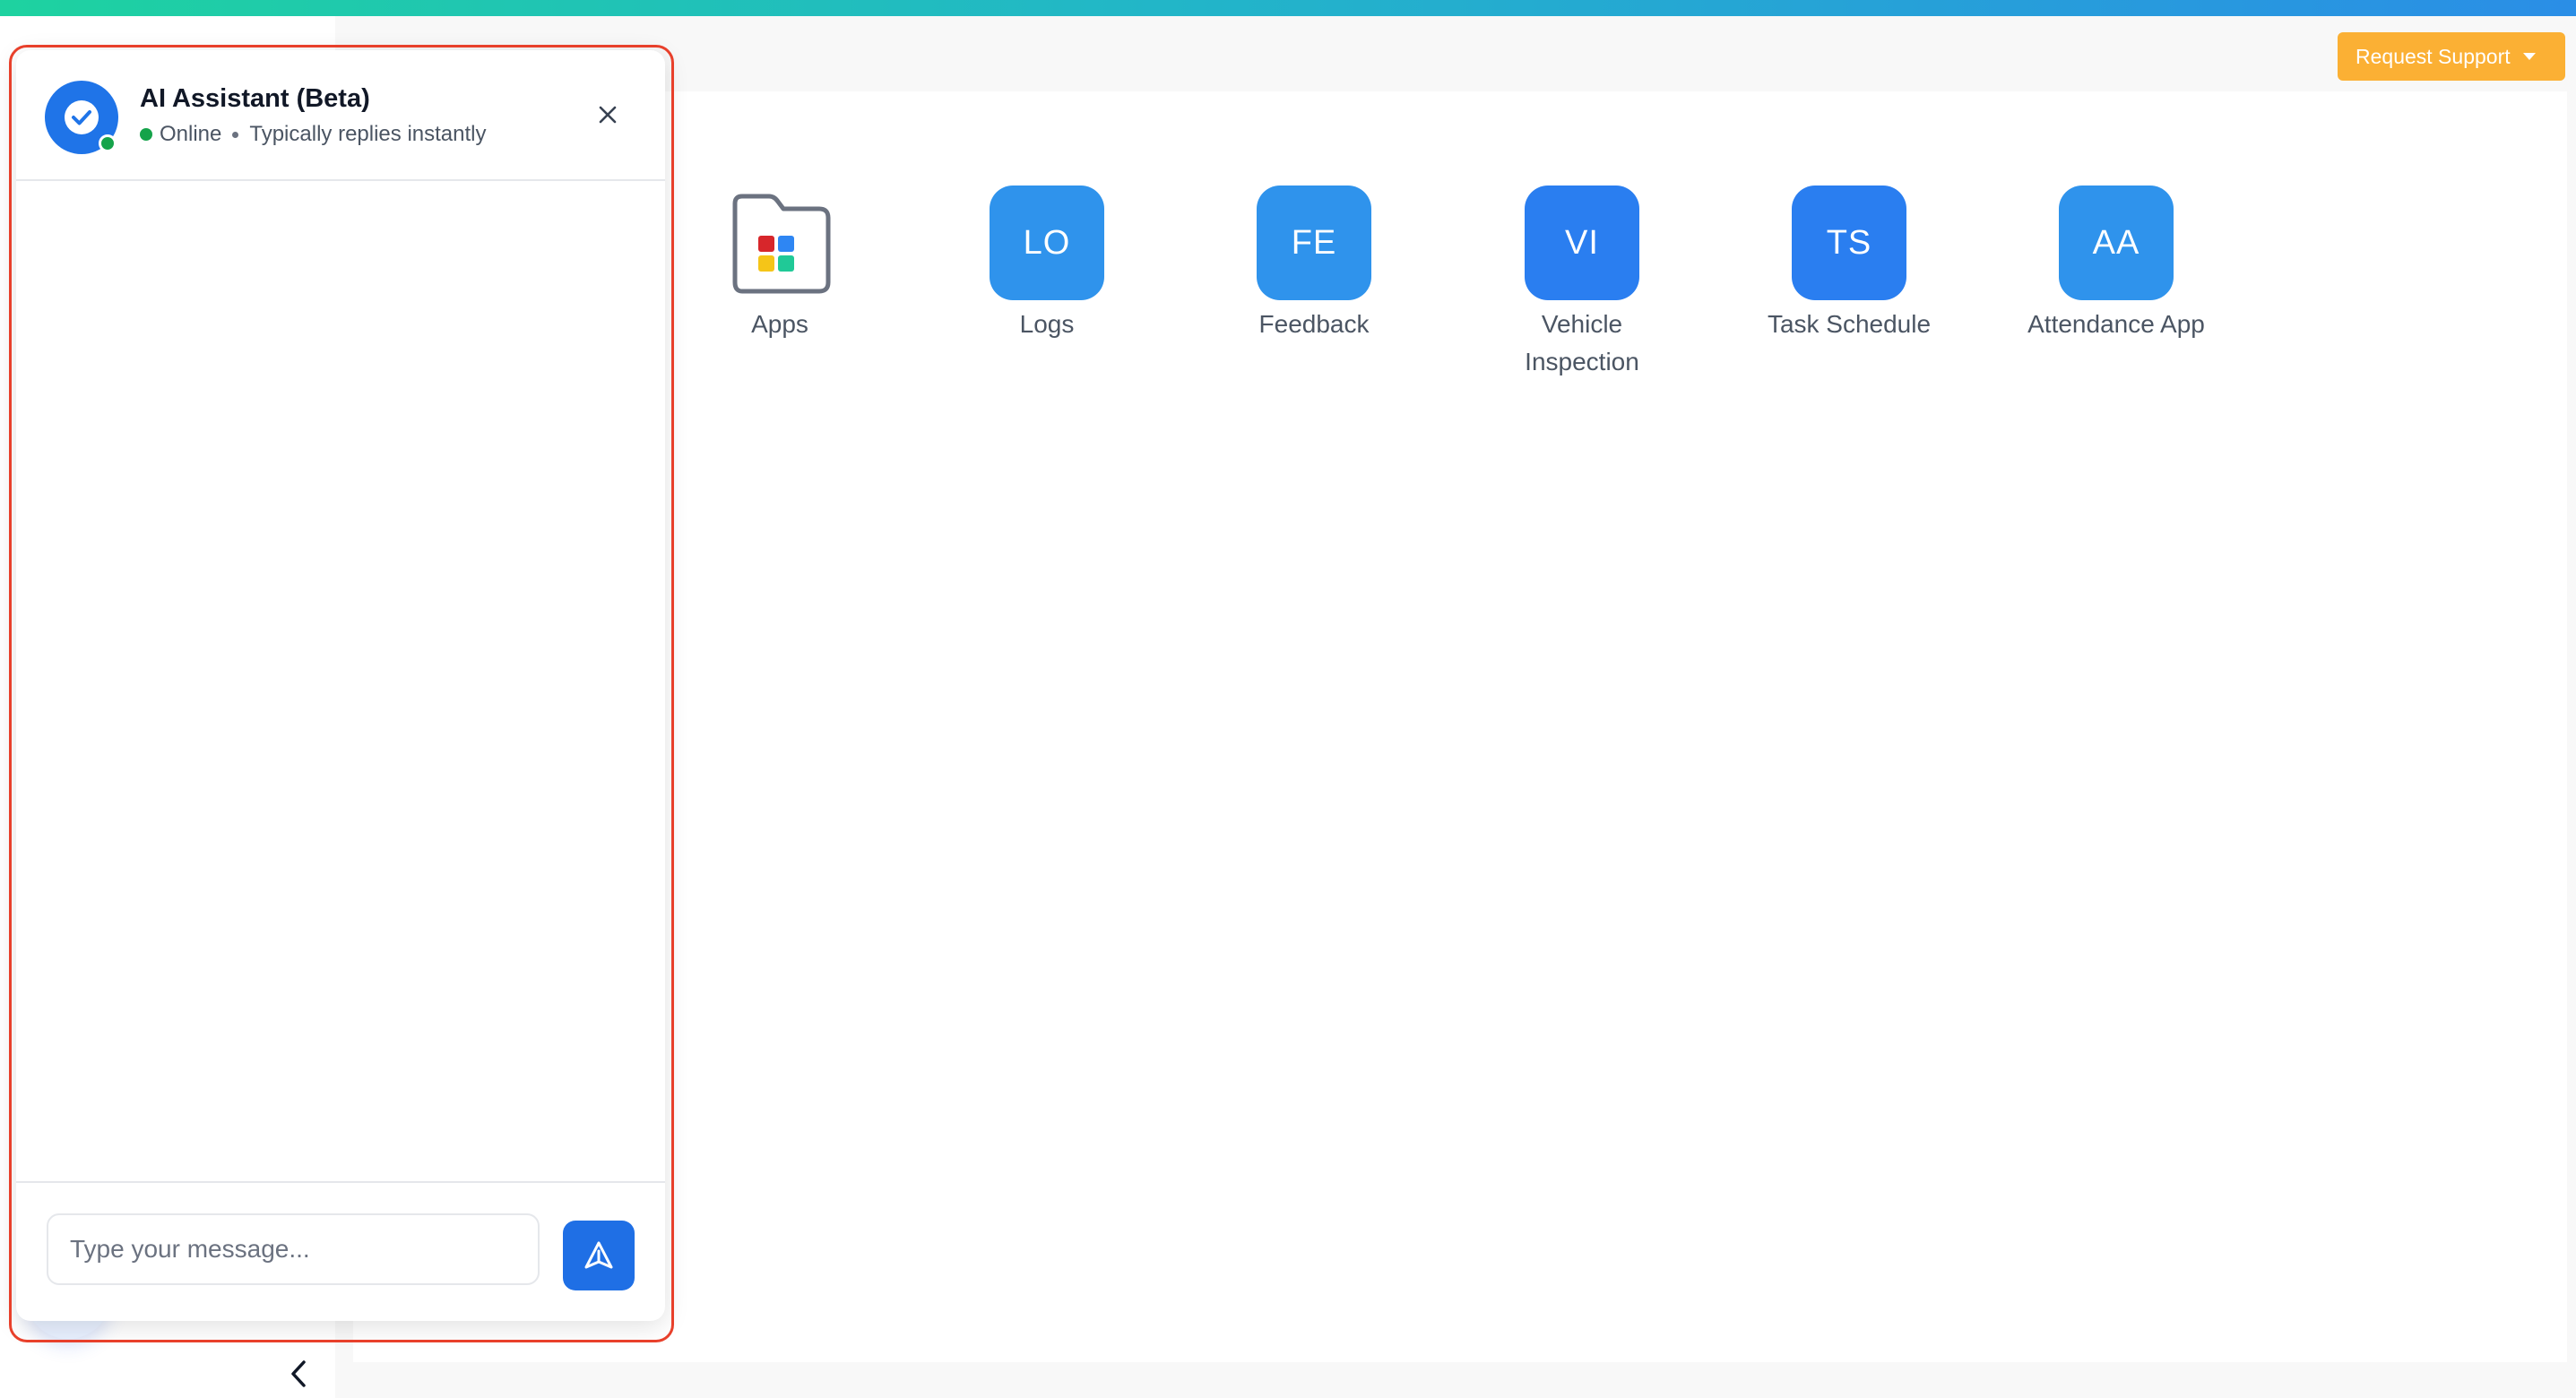 The width and height of the screenshot is (2576, 1398). I want to click on caret-down-icon, so click(2529, 56).